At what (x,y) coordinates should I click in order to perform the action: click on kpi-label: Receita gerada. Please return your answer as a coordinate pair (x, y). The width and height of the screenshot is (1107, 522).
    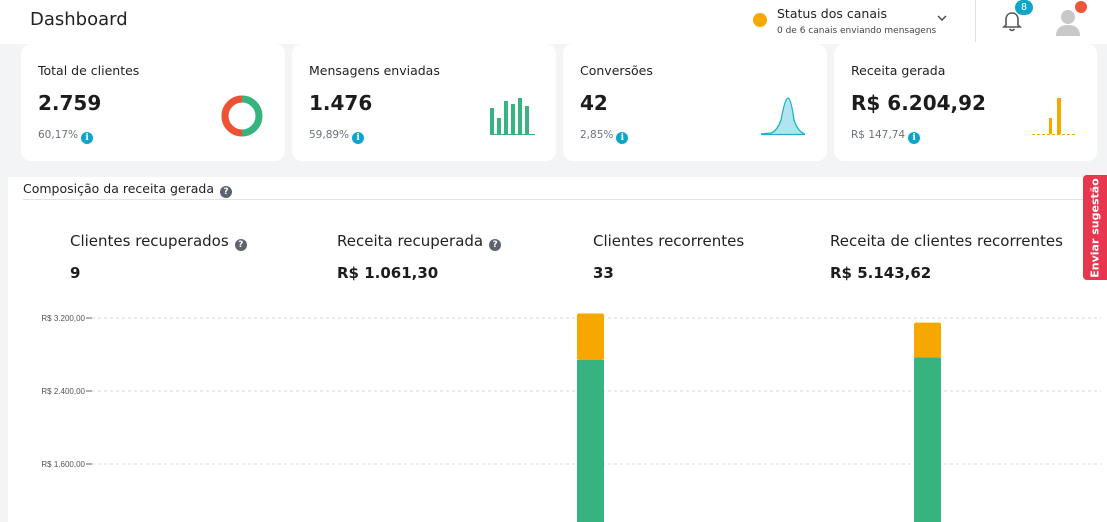
    Looking at the image, I should click on (898, 70).